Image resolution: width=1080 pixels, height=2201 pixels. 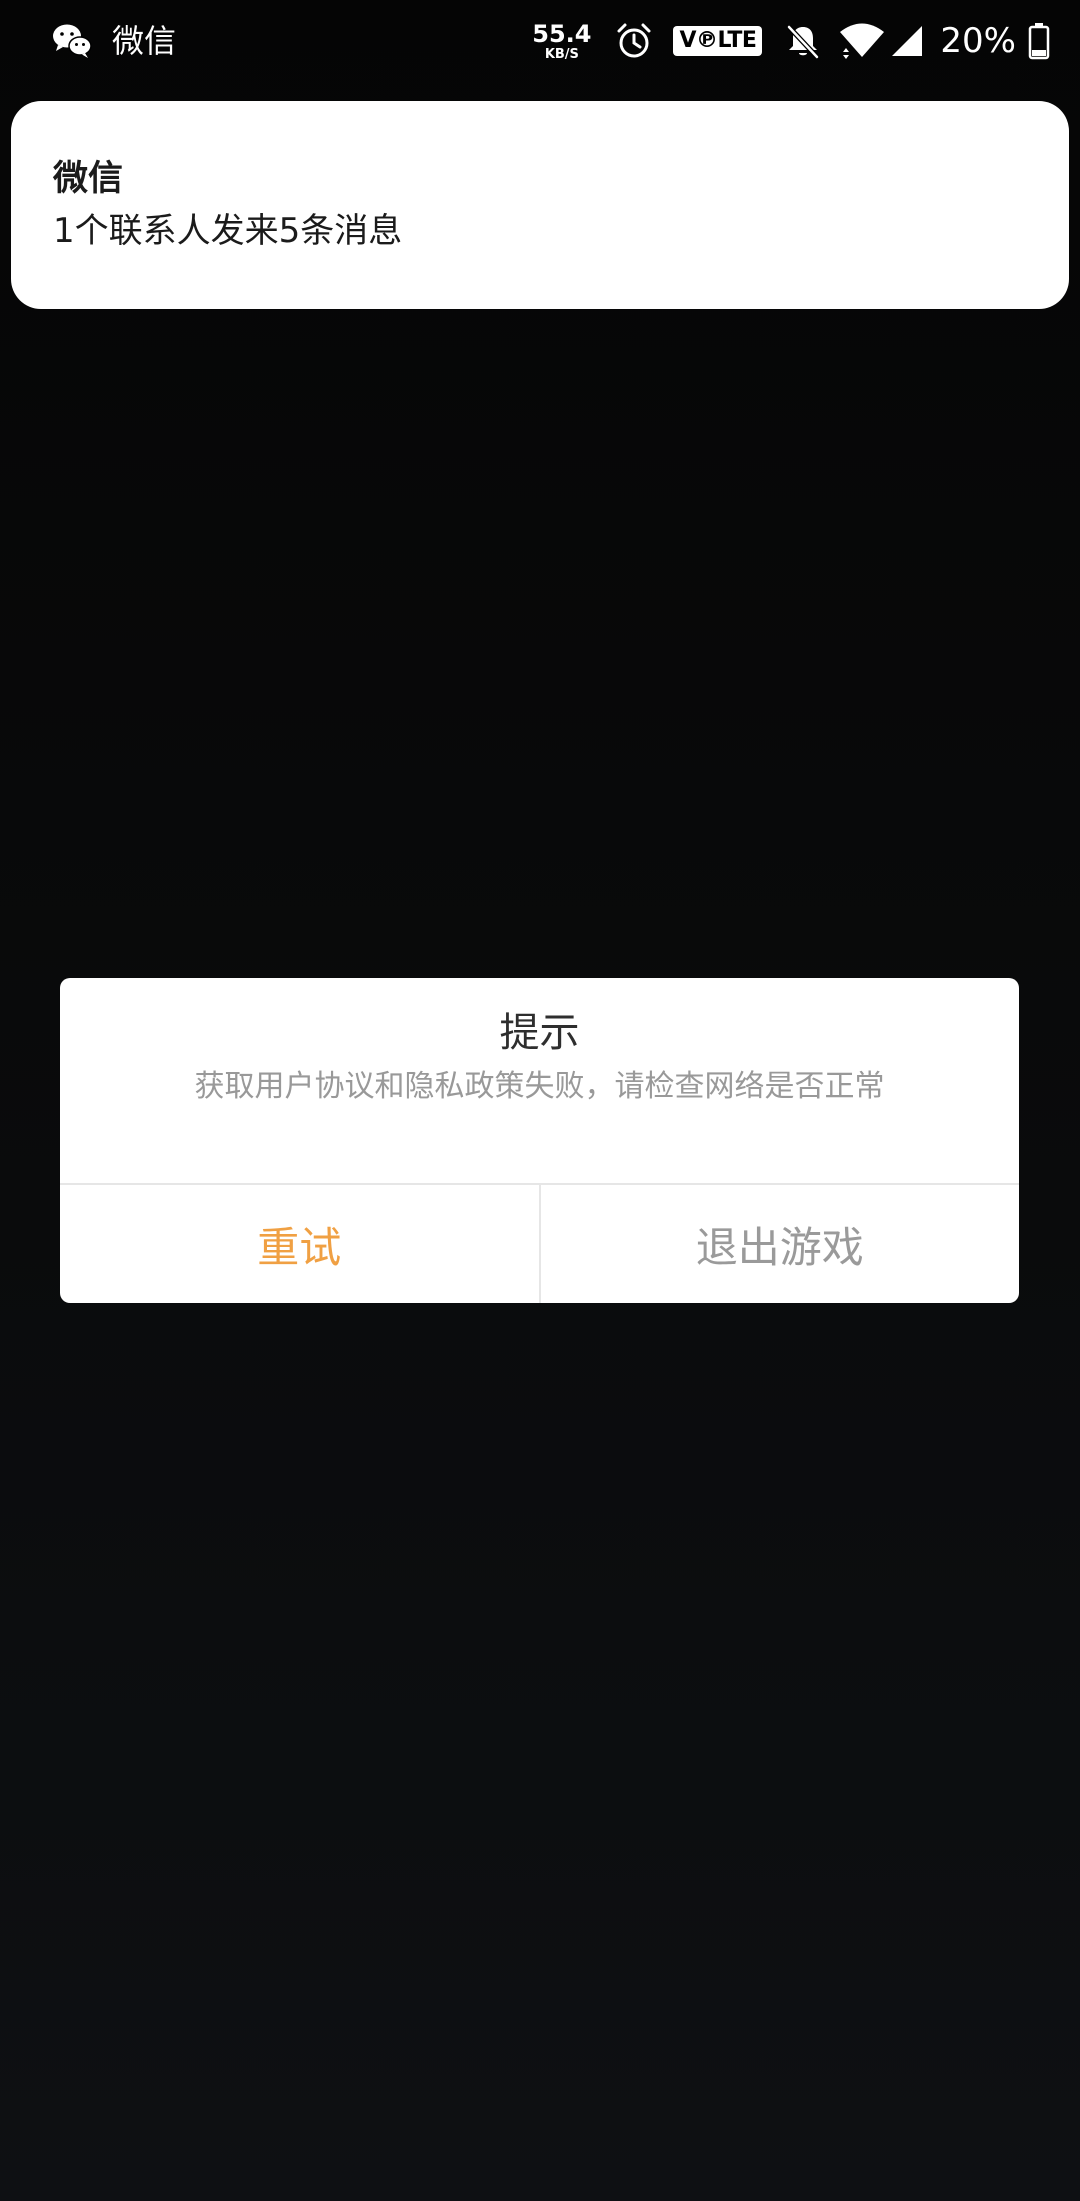 What do you see at coordinates (72, 41) in the screenshot?
I see `wechat-icon` at bounding box center [72, 41].